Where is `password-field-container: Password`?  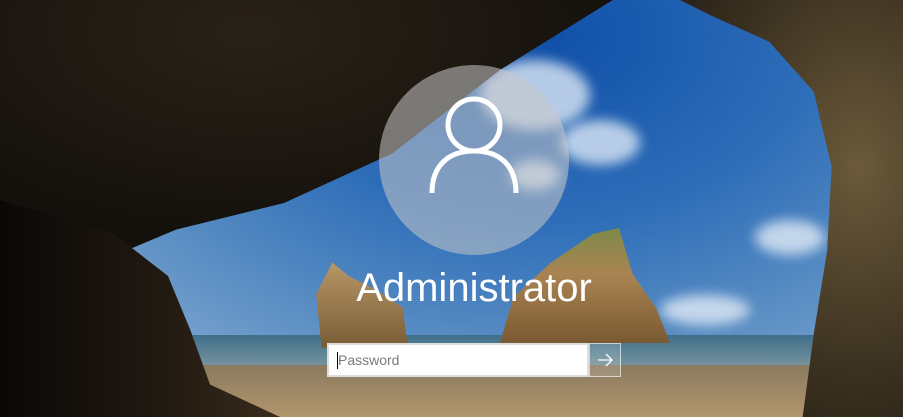
password-field-container: Password is located at coordinates (458, 360).